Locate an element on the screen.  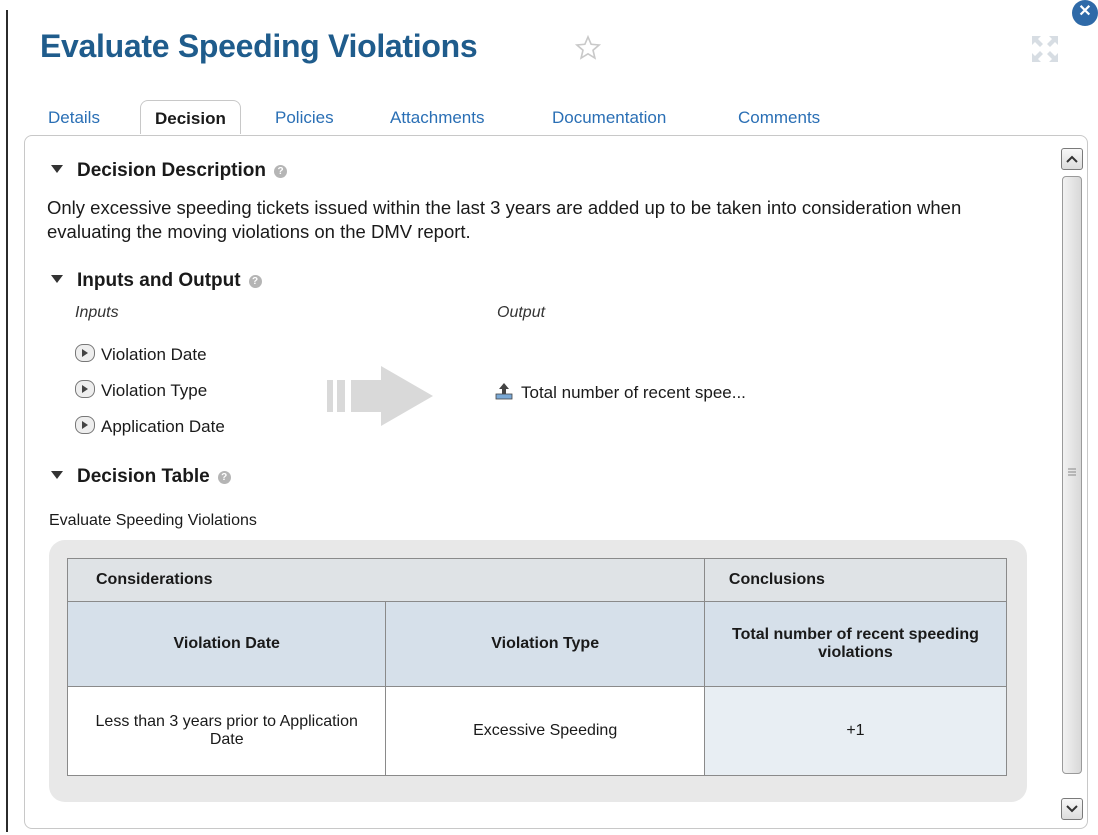
tab-policies: Policies is located at coordinates (304, 118).